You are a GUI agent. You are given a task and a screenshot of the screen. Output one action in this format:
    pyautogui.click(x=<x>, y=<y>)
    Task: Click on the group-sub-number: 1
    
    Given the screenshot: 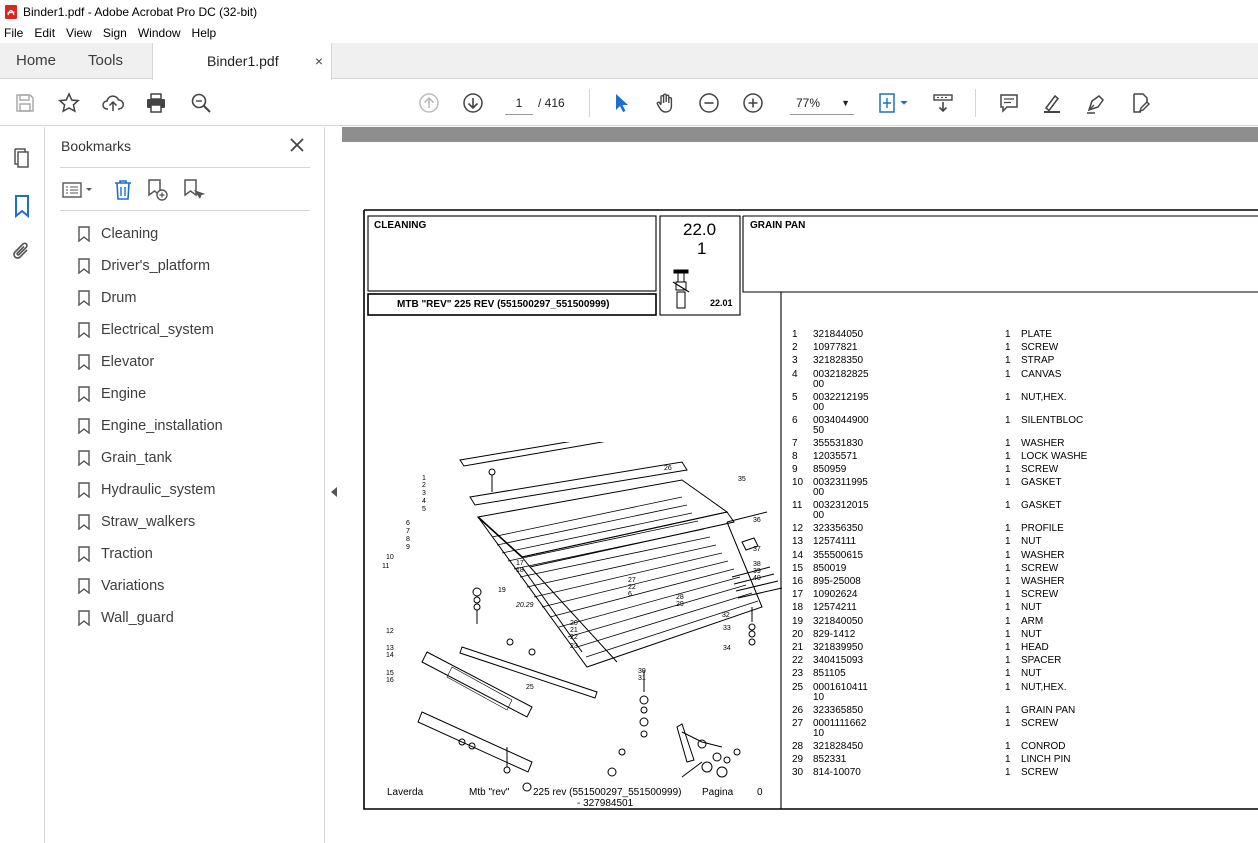 What is the action you would take?
    pyautogui.click(x=702, y=248)
    